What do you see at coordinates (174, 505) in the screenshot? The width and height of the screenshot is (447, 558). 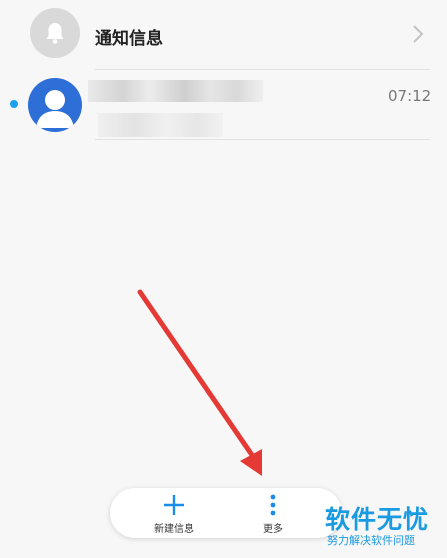 I see `plus-icon` at bounding box center [174, 505].